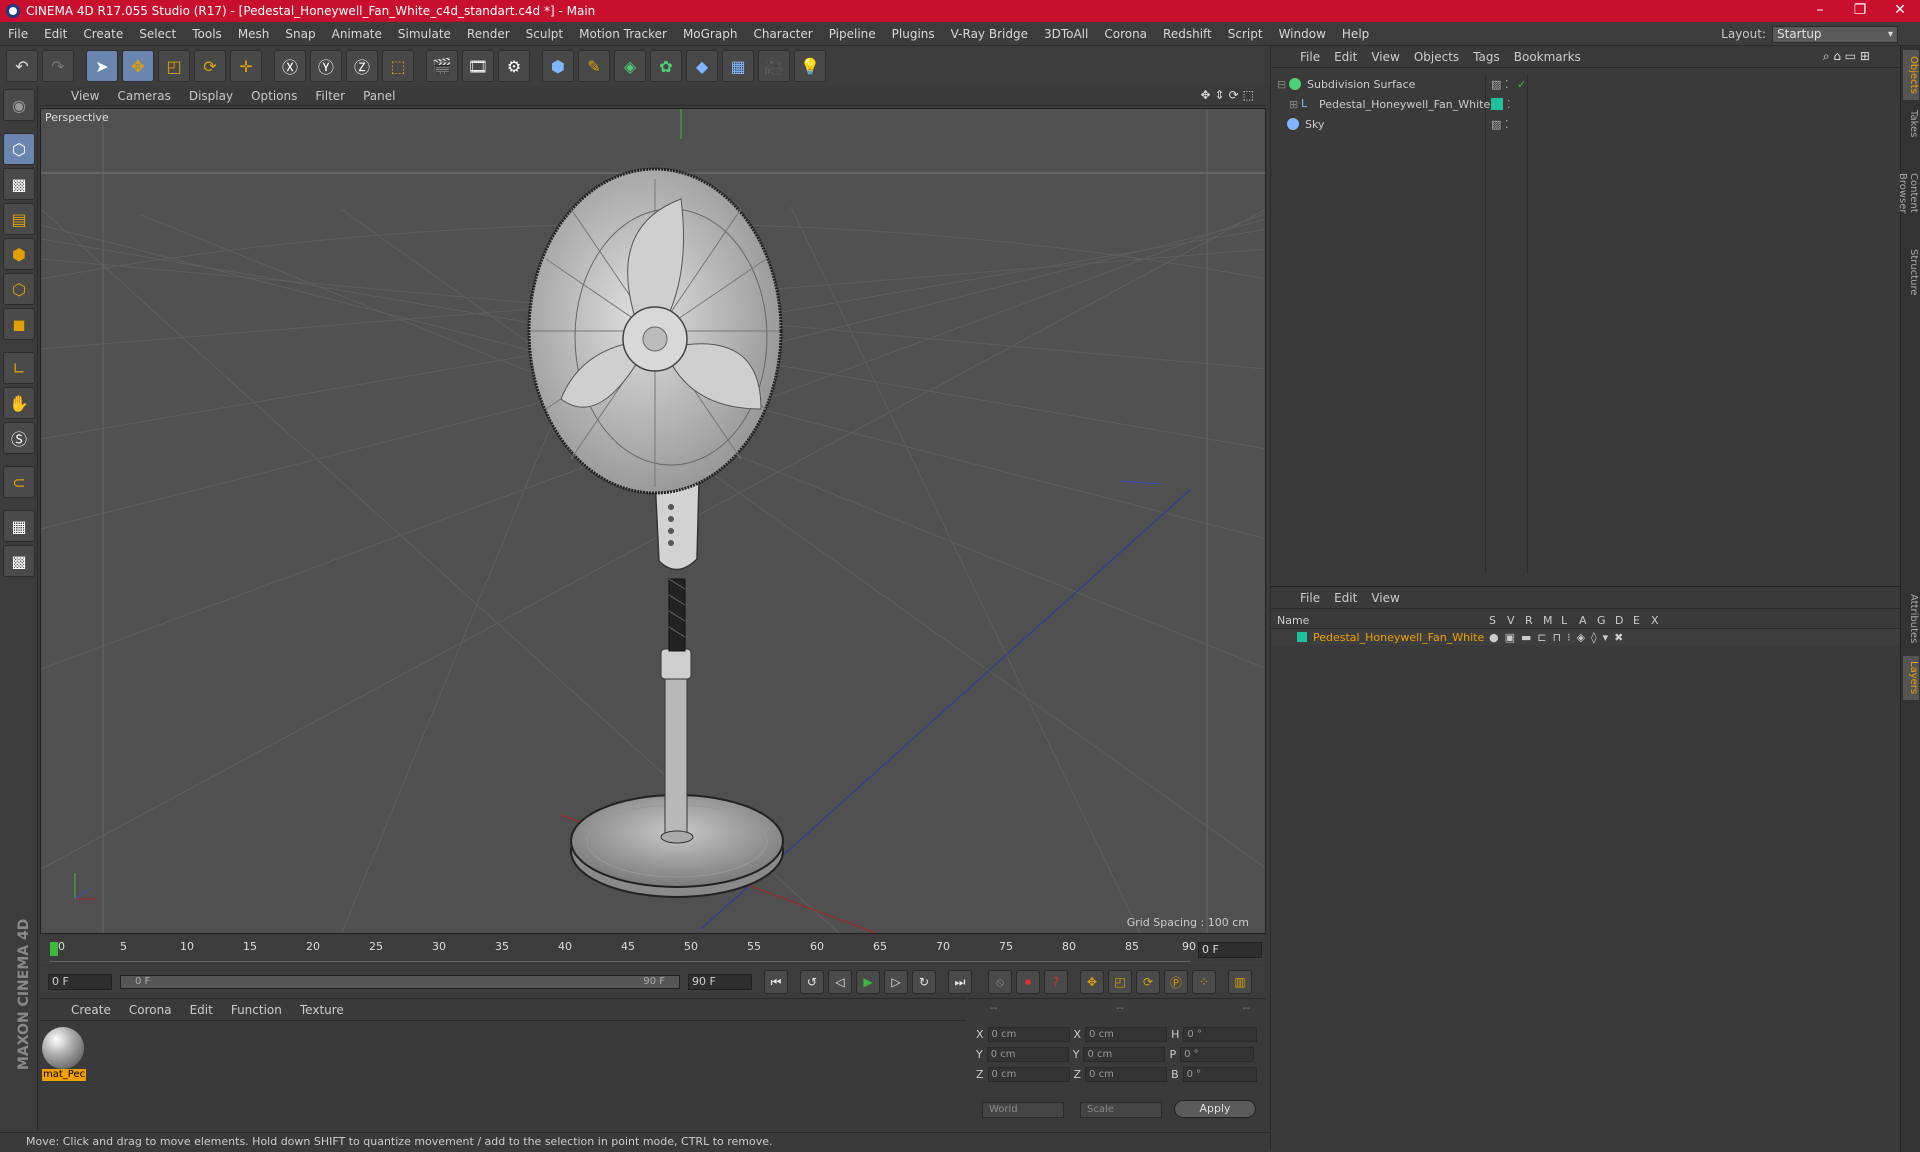 The height and width of the screenshot is (1152, 1920). Describe the element at coordinates (1310, 57) in the screenshot. I see `objects-menu-file: File` at that location.